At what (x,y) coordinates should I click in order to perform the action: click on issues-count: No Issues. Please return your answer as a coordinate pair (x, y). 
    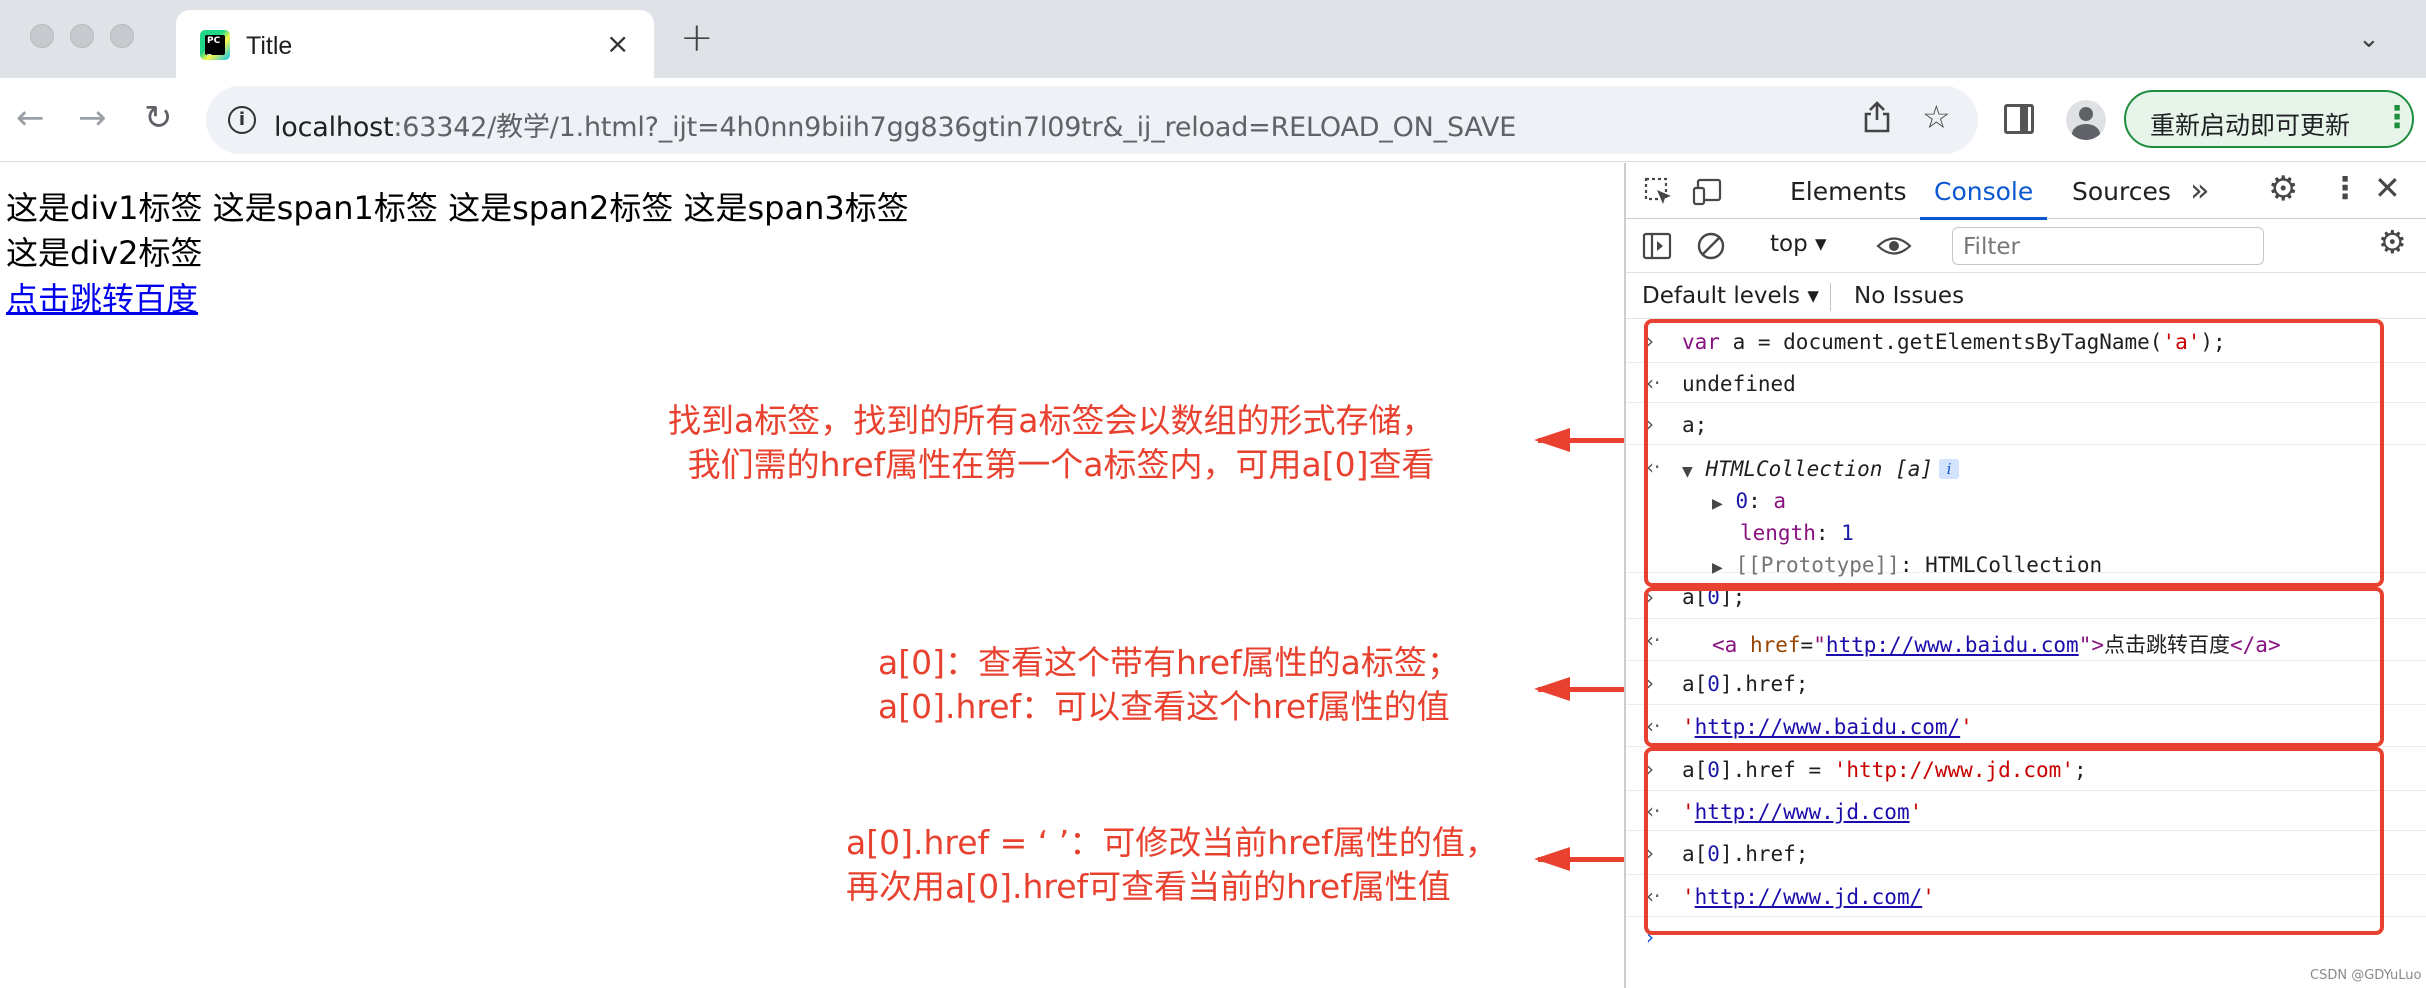
    Looking at the image, I should click on (1909, 296).